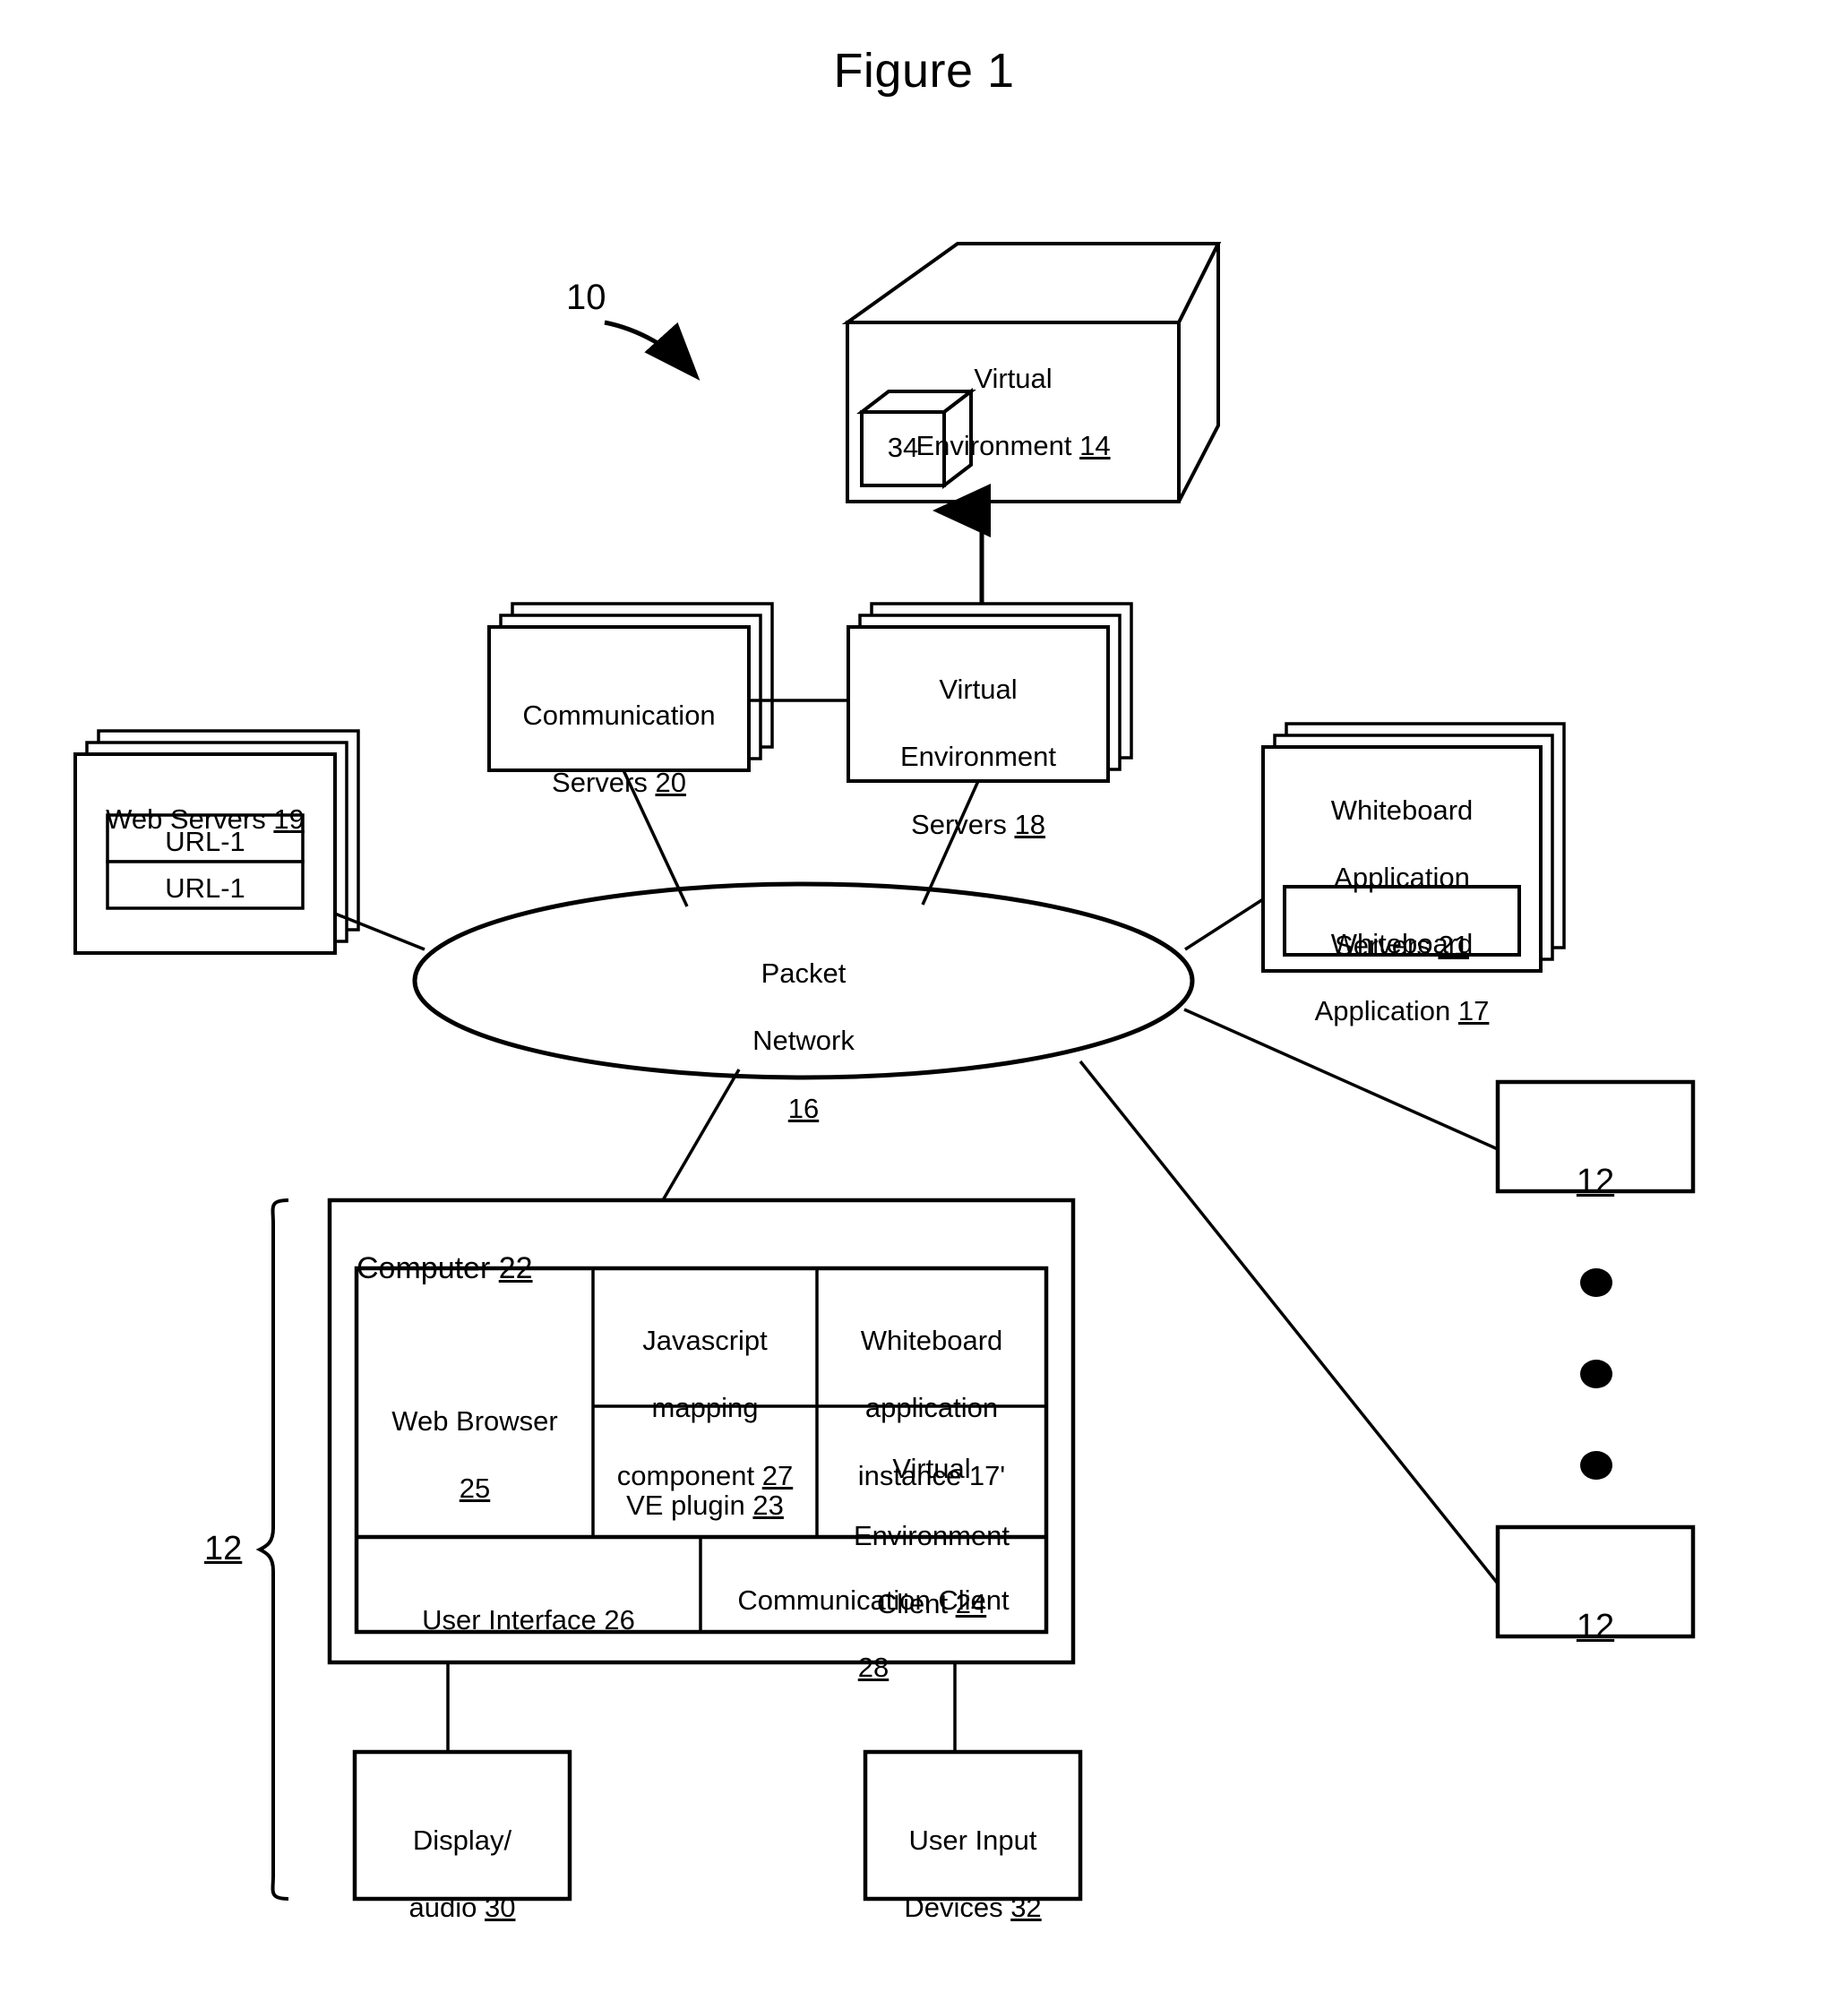 The height and width of the screenshot is (1992, 1848). What do you see at coordinates (873, 1634) in the screenshot?
I see `communication-client-cell-label: Communication Client 28` at bounding box center [873, 1634].